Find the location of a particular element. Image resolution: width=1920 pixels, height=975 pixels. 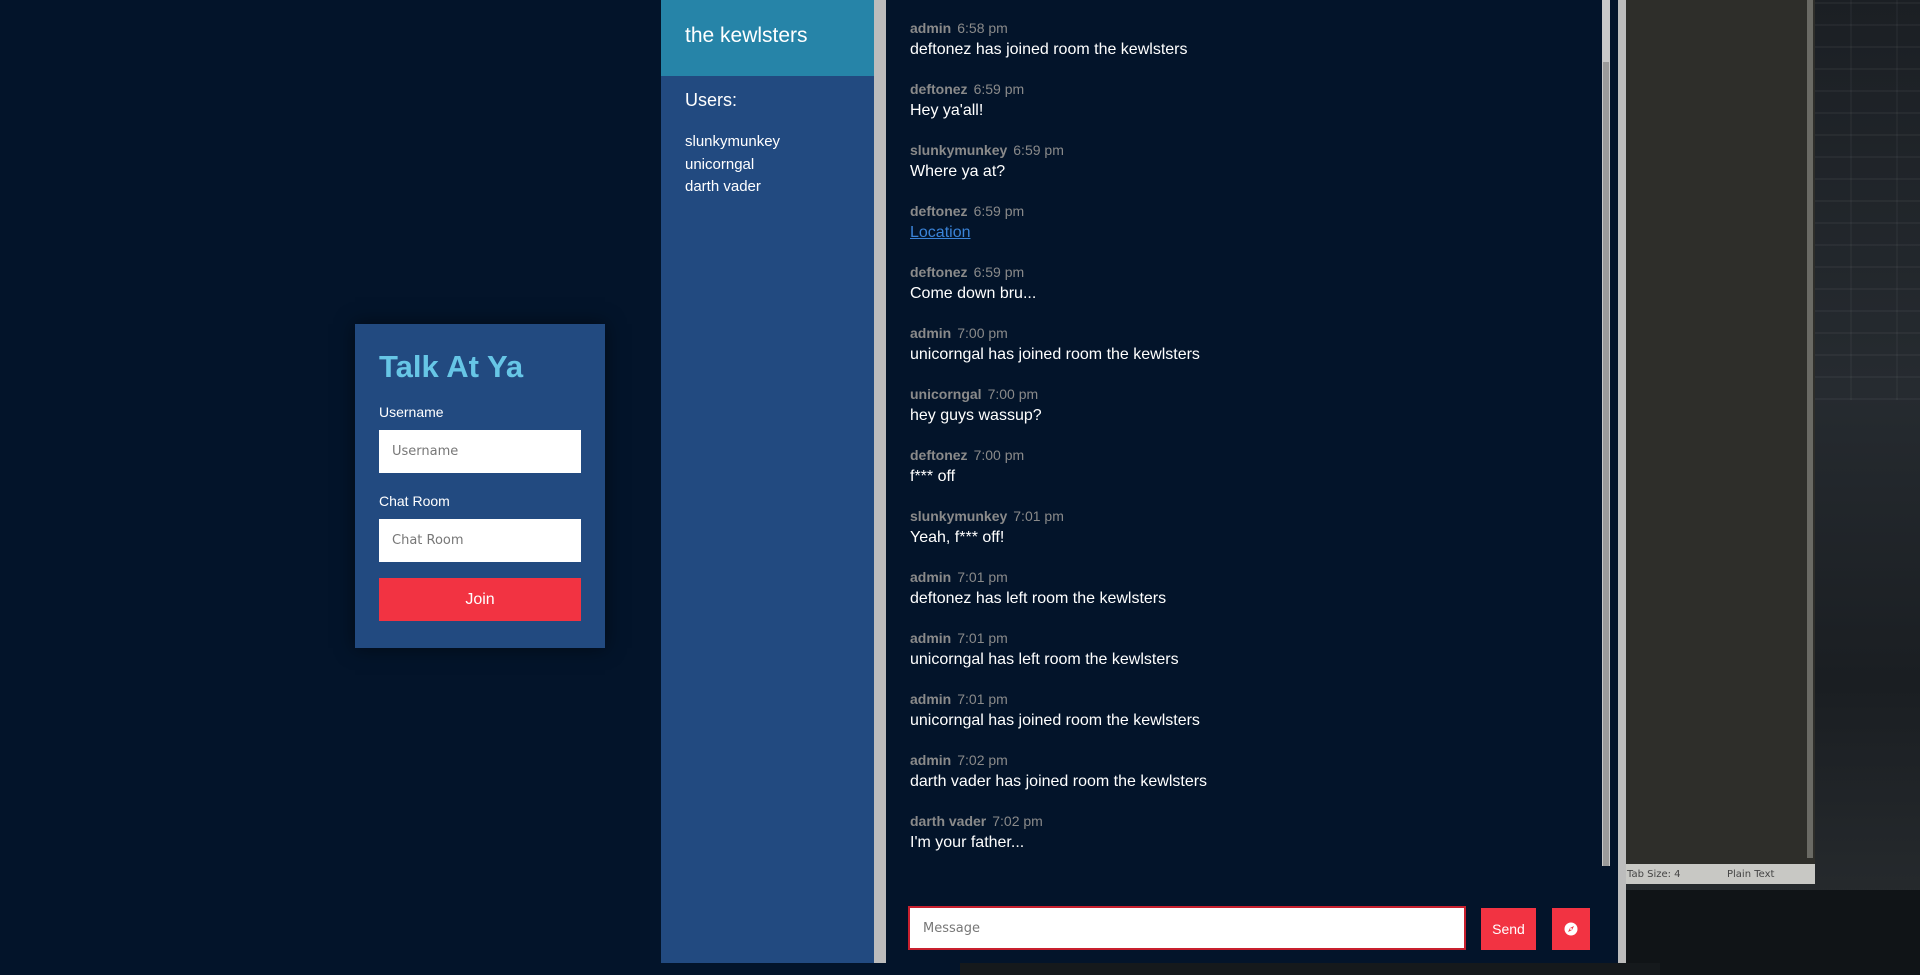

message-text: deftonez has left room the kewlsters is located at coordinates (1038, 598).